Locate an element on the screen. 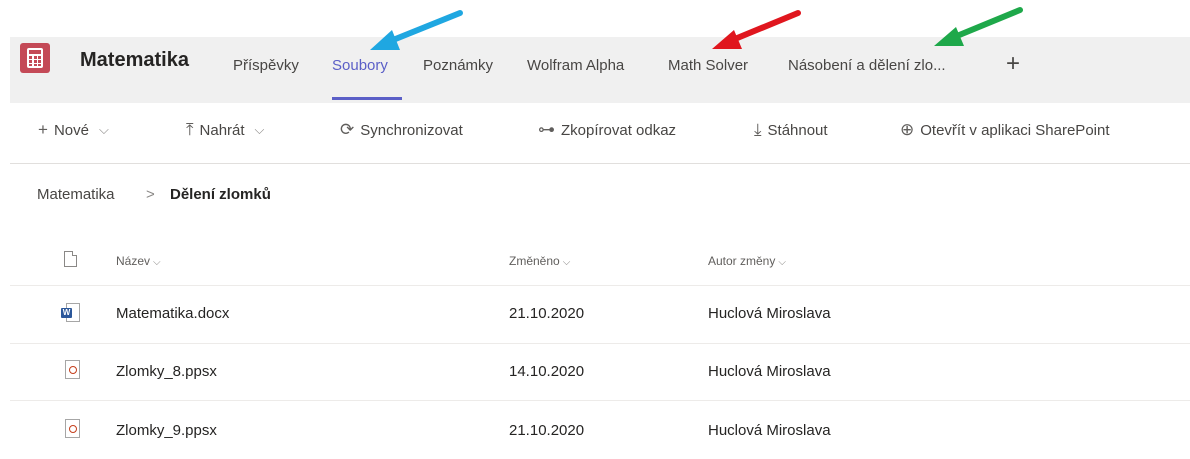 Image resolution: width=1190 pixels, height=459 pixels. file-name: Zlomky_9.ppsx is located at coordinates (166, 430).